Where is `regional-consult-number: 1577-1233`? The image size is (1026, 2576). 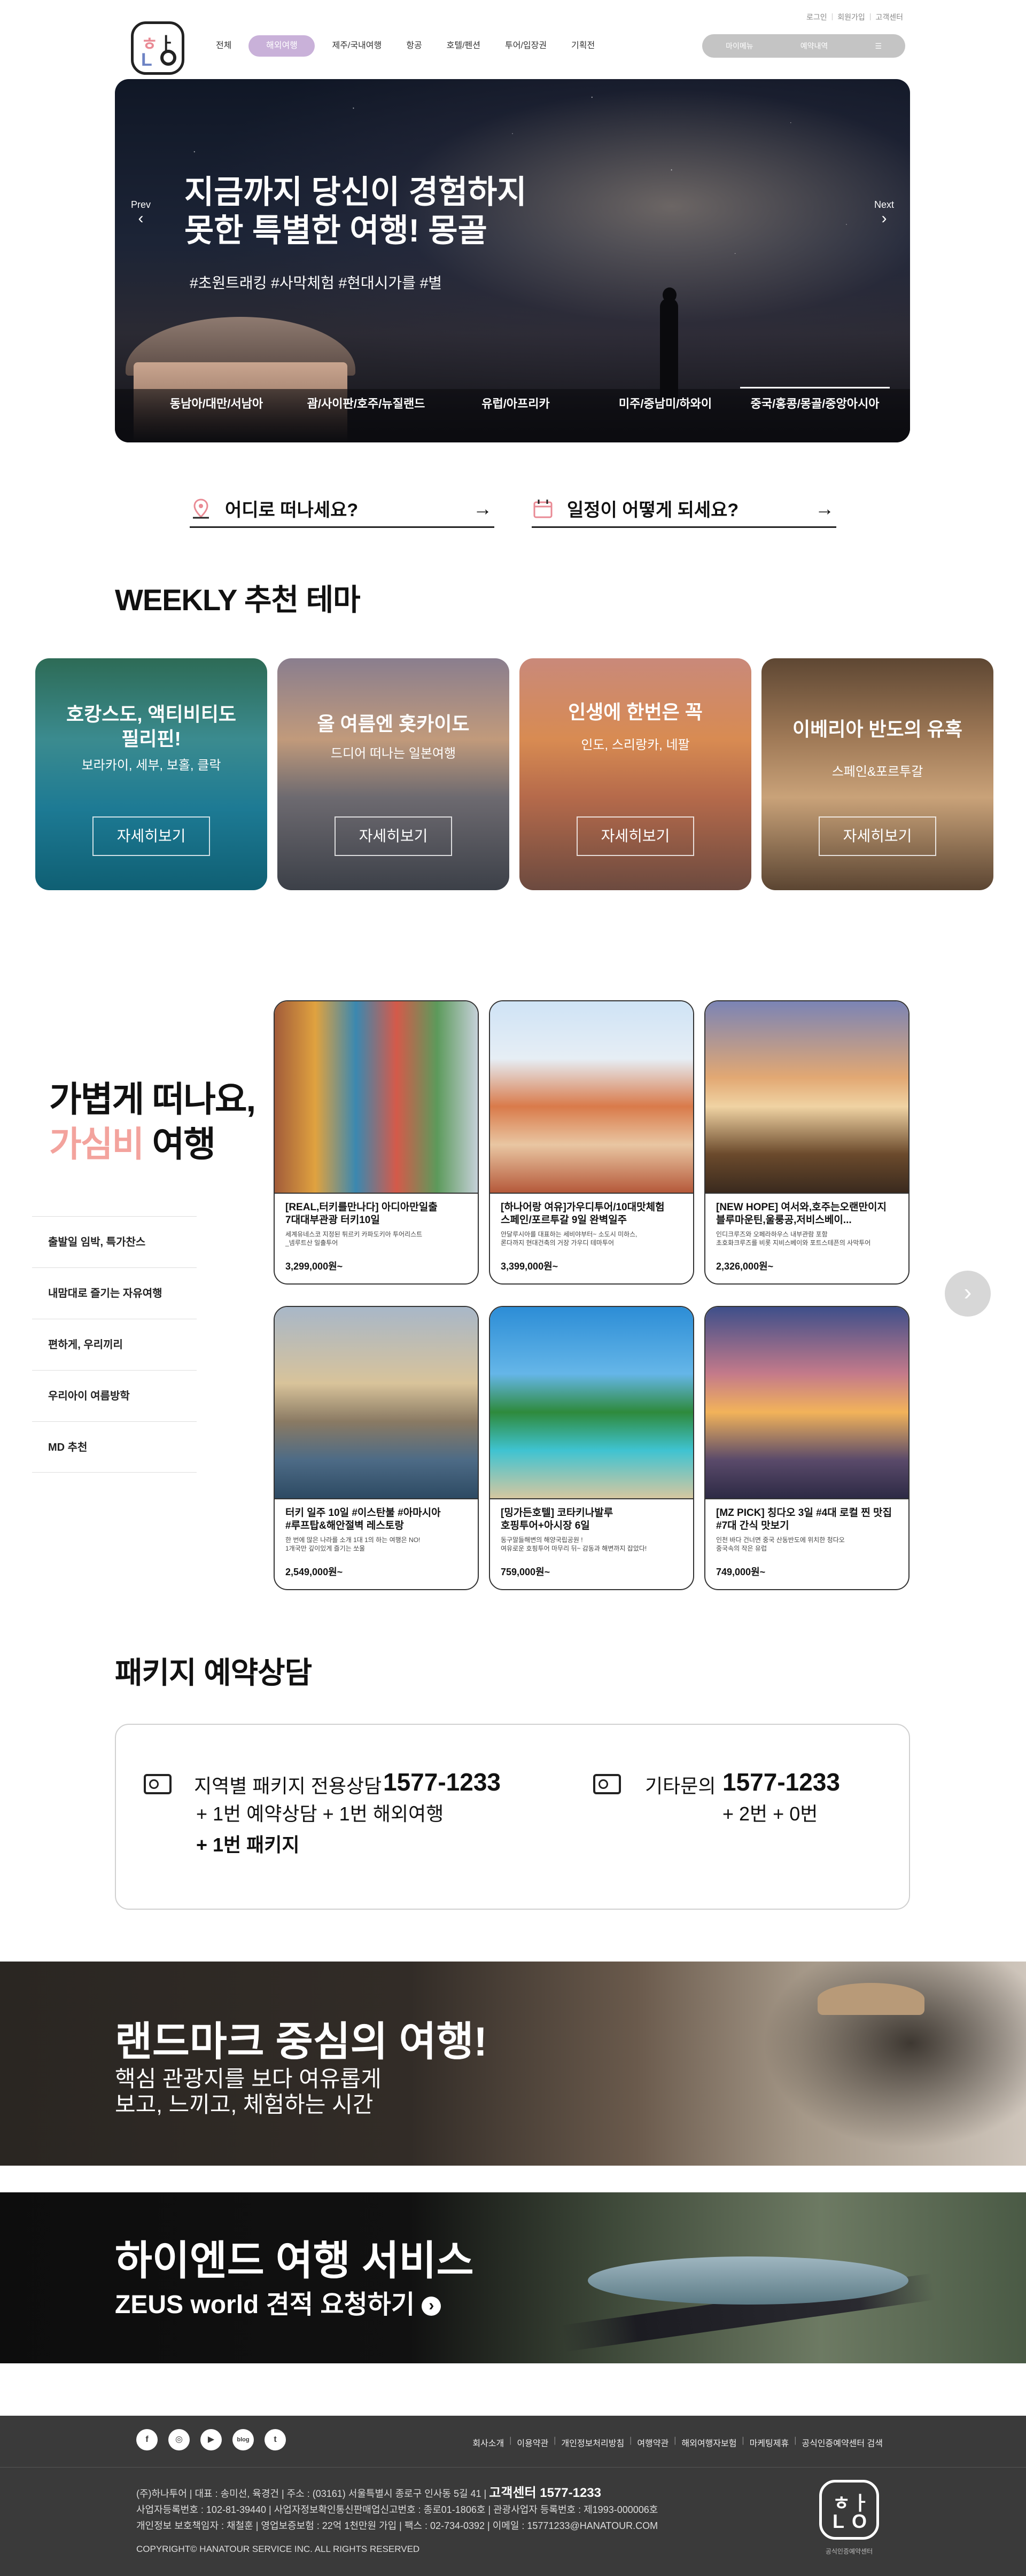
regional-consult-number: 1577-1233 is located at coordinates (442, 1782).